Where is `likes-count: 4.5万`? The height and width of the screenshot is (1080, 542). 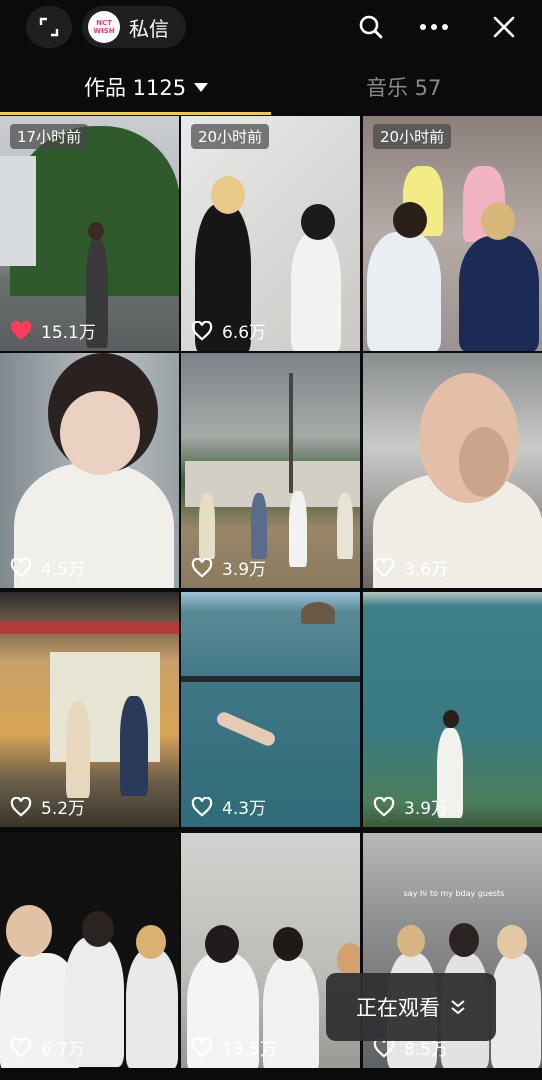
likes-count: 4.5万 is located at coordinates (47, 567).